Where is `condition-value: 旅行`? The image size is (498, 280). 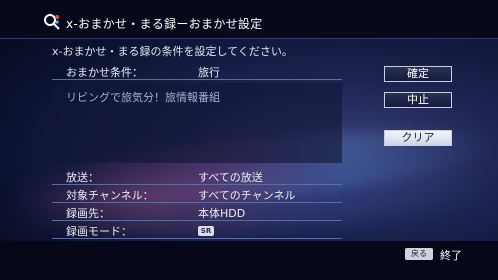 condition-value: 旅行 is located at coordinates (209, 72).